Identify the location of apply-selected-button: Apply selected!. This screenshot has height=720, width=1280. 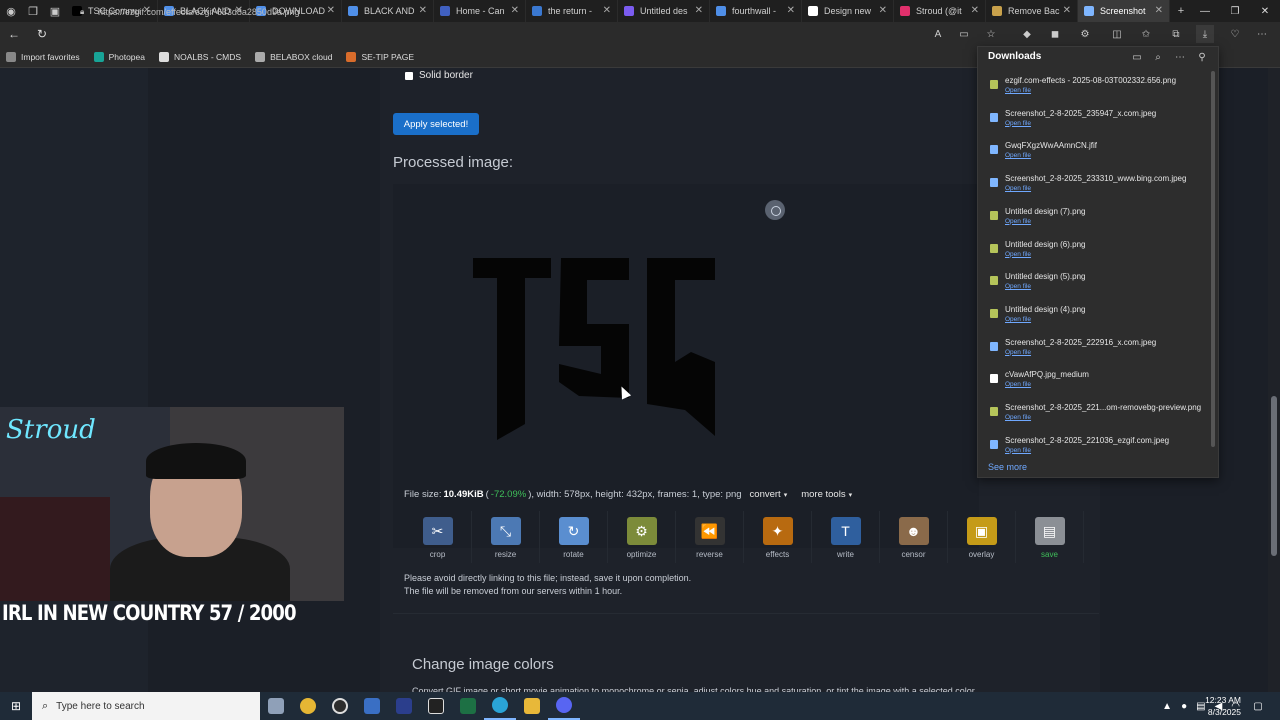
(436, 124).